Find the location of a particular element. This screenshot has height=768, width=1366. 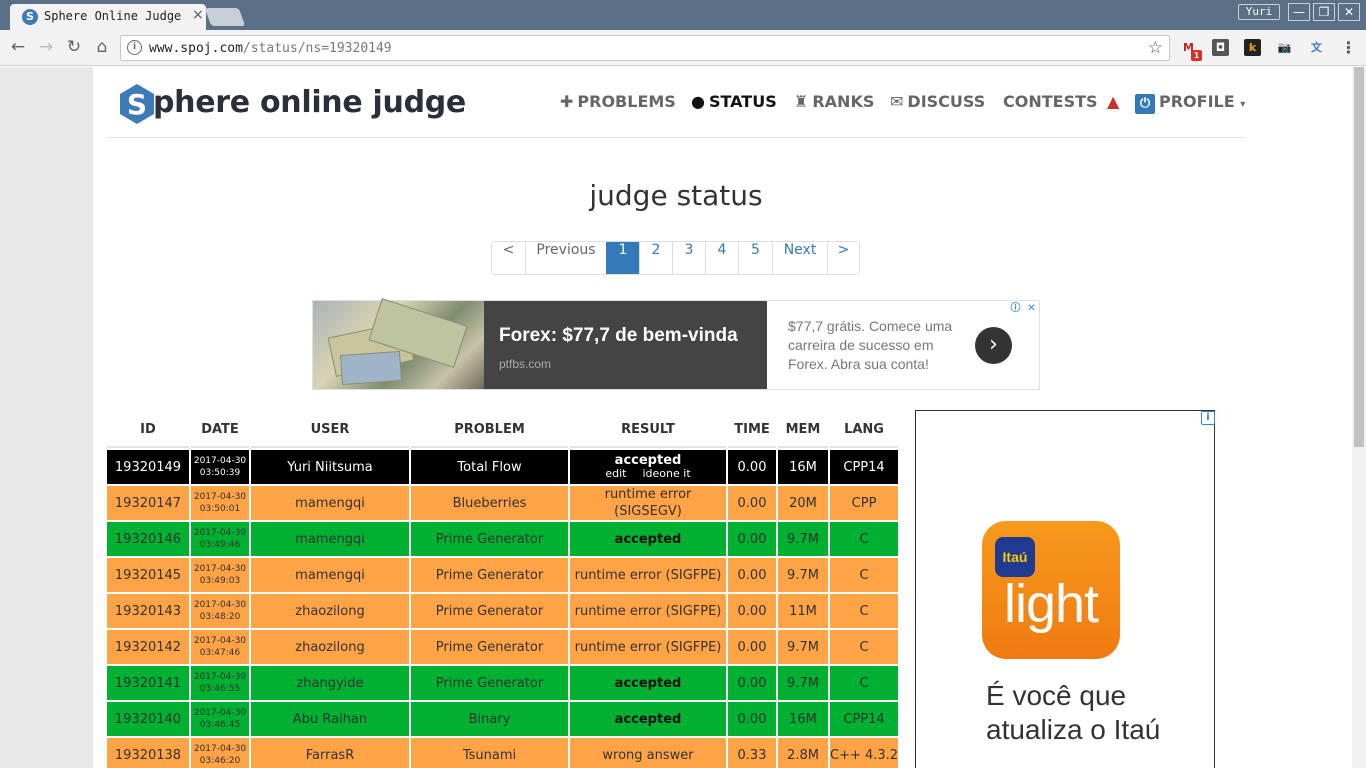

pagination-first: < is located at coordinates (508, 258).